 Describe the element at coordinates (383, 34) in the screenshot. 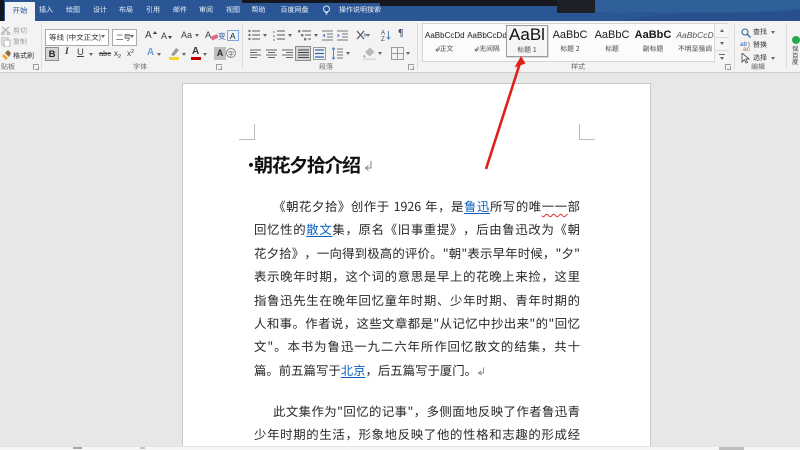

I see `svg-text: A` at that location.